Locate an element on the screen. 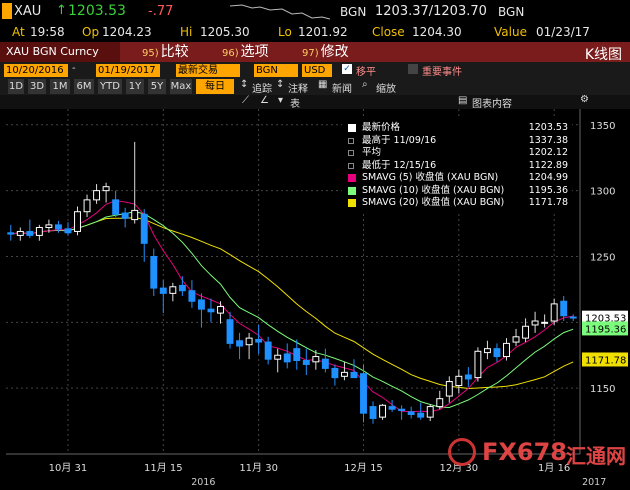 This screenshot has width=630, height=490. chart-content-button: 图表内容 is located at coordinates (492, 102).